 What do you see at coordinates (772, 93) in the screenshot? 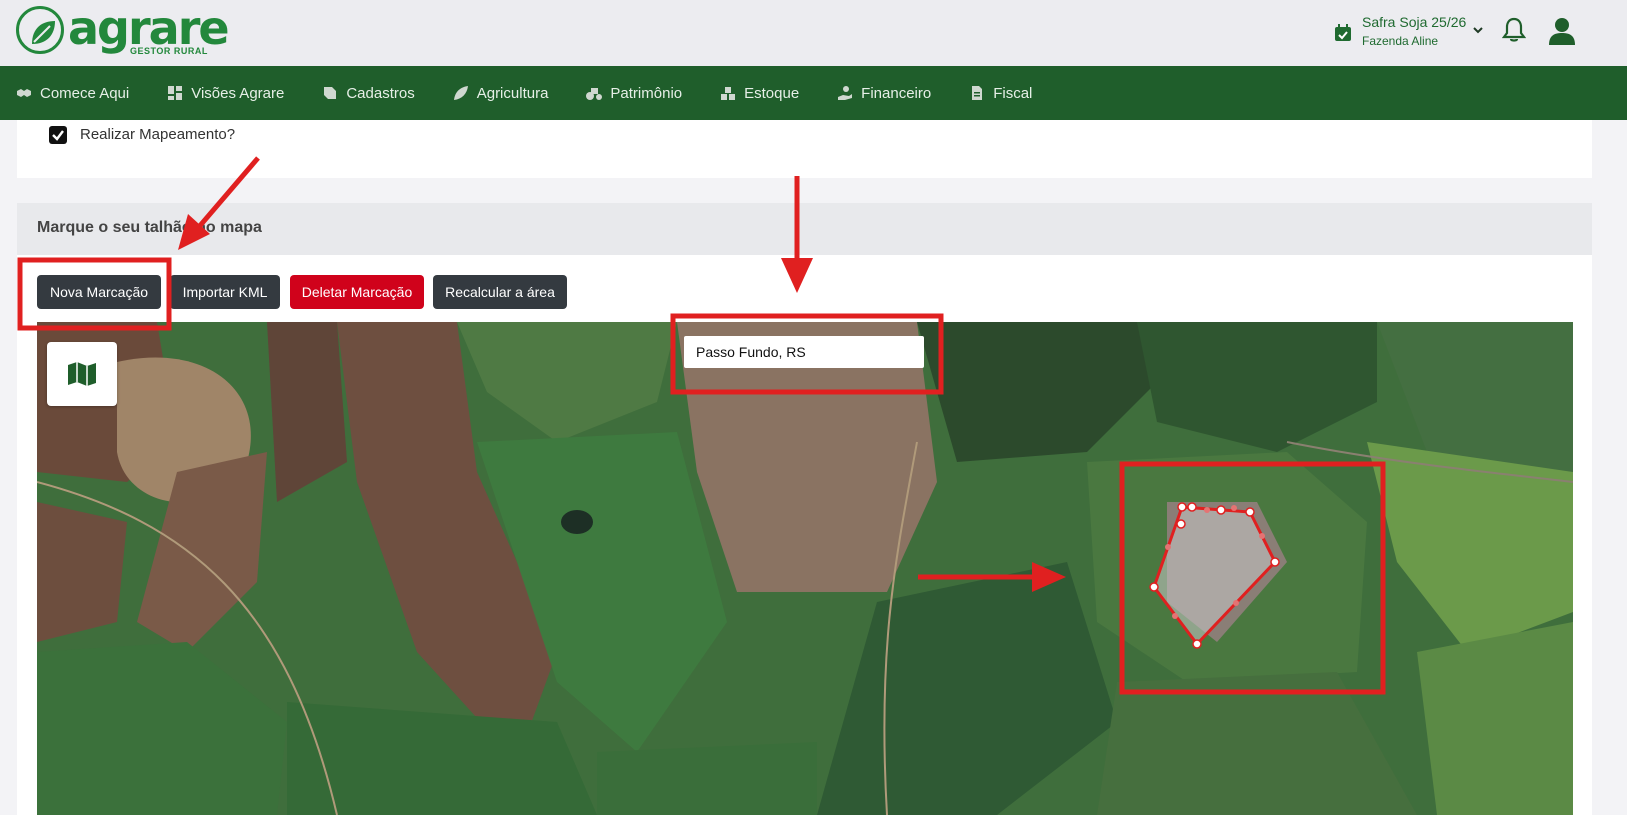
I see `nav-item-label: Estoque` at bounding box center [772, 93].